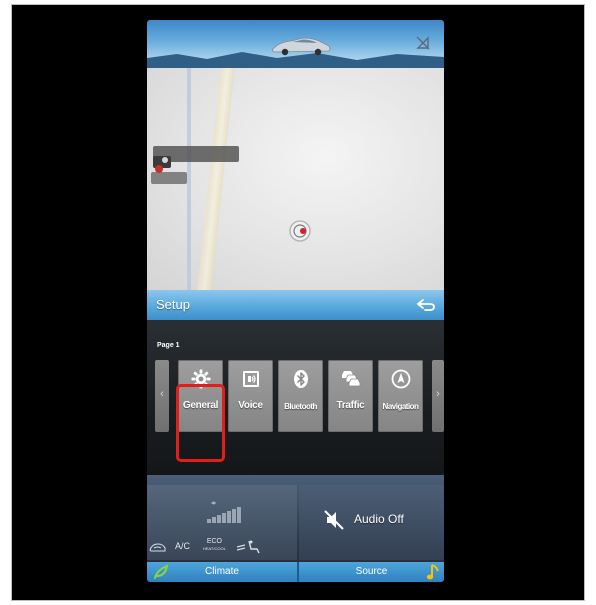  Describe the element at coordinates (168, 345) in the screenshot. I see `page-indicator: Page 1` at that location.